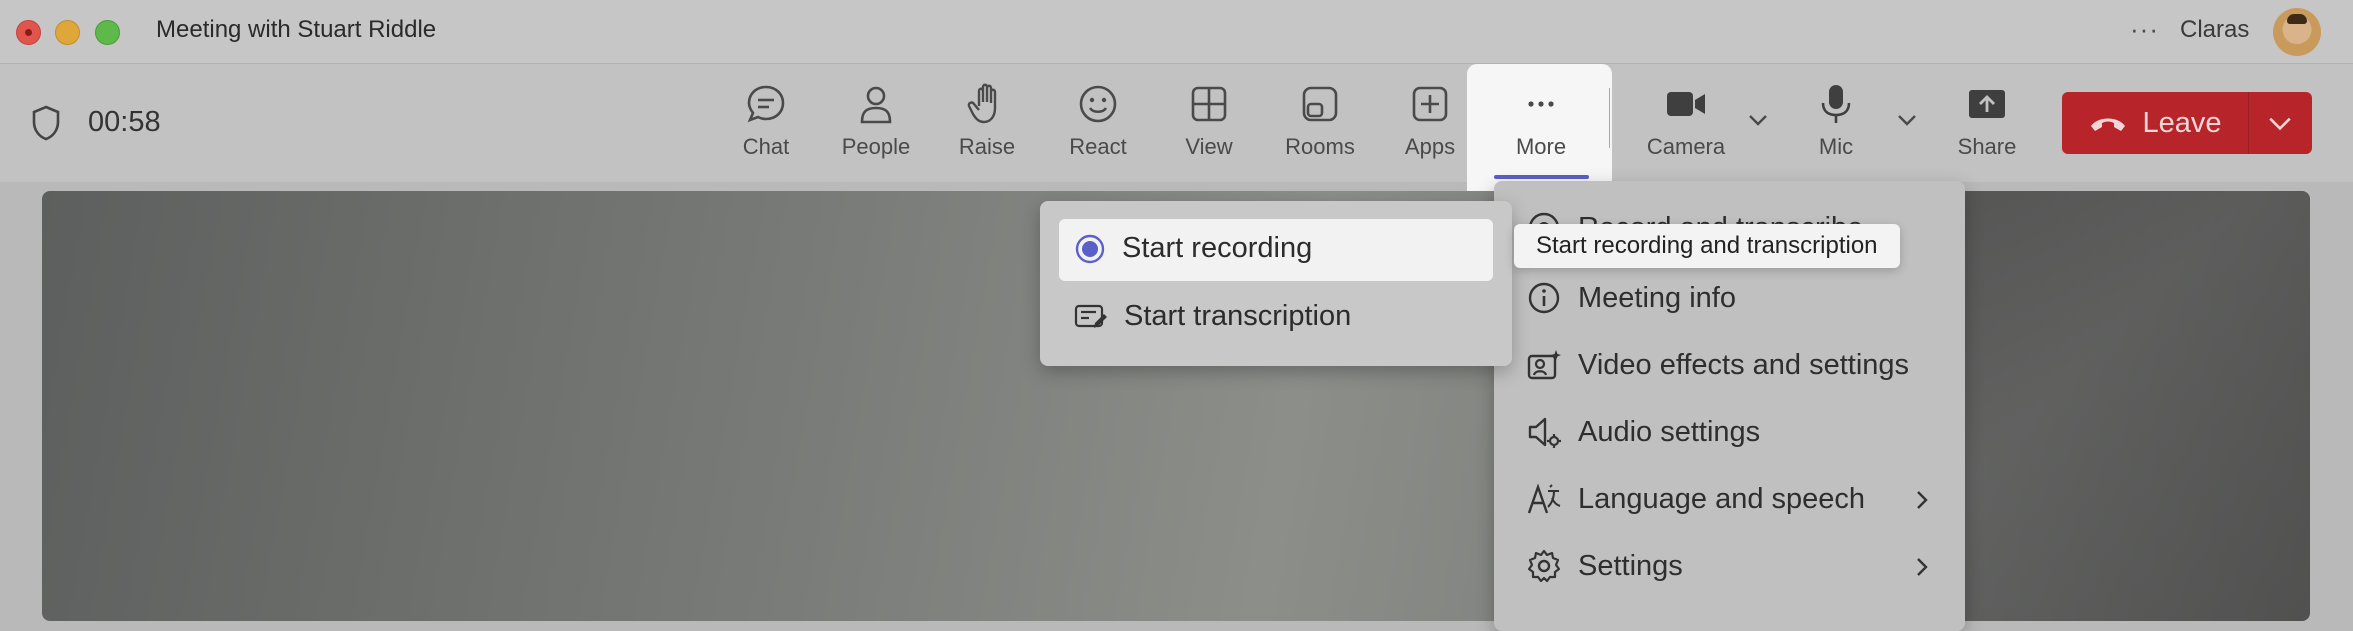  What do you see at coordinates (1686, 146) in the screenshot?
I see `camera-label: Camera` at bounding box center [1686, 146].